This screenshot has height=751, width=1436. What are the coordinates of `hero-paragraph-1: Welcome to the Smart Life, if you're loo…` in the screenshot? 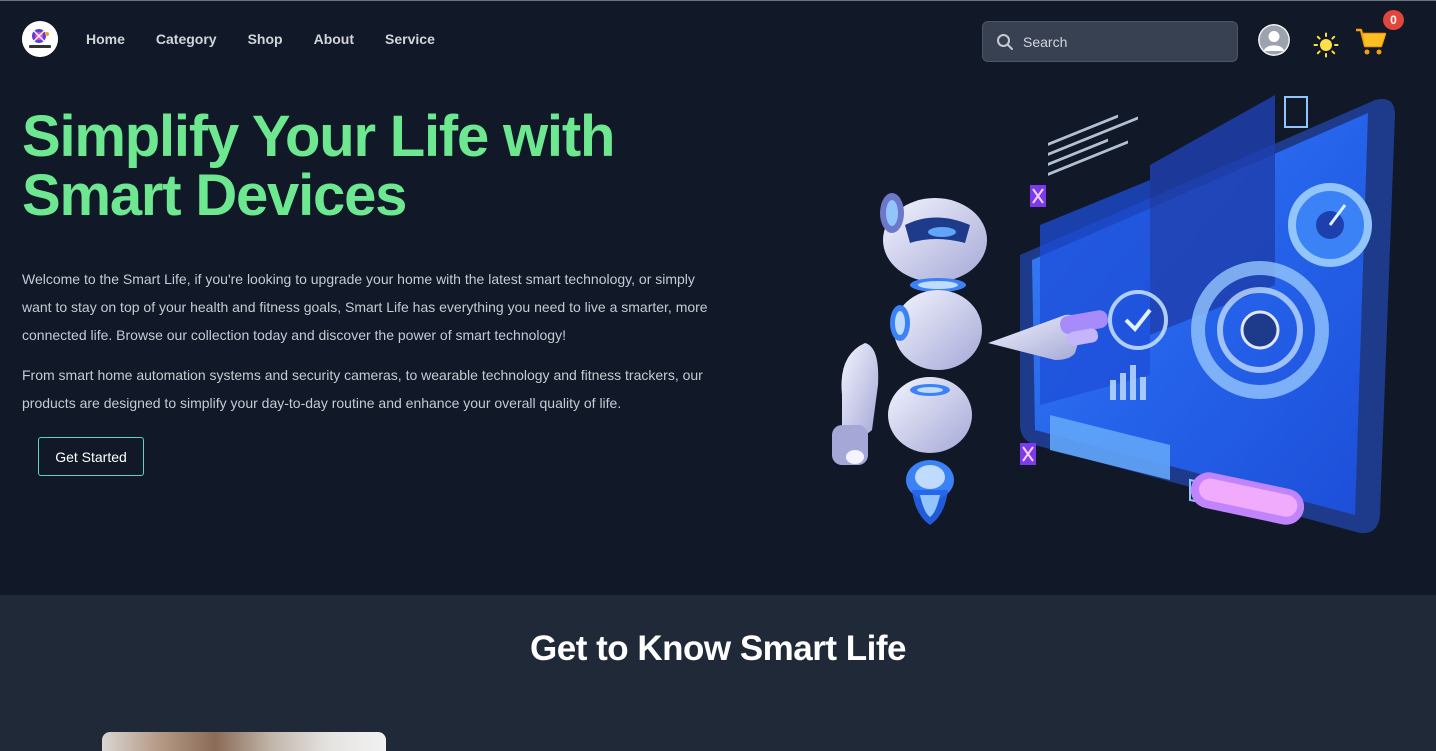 It's located at (365, 307).